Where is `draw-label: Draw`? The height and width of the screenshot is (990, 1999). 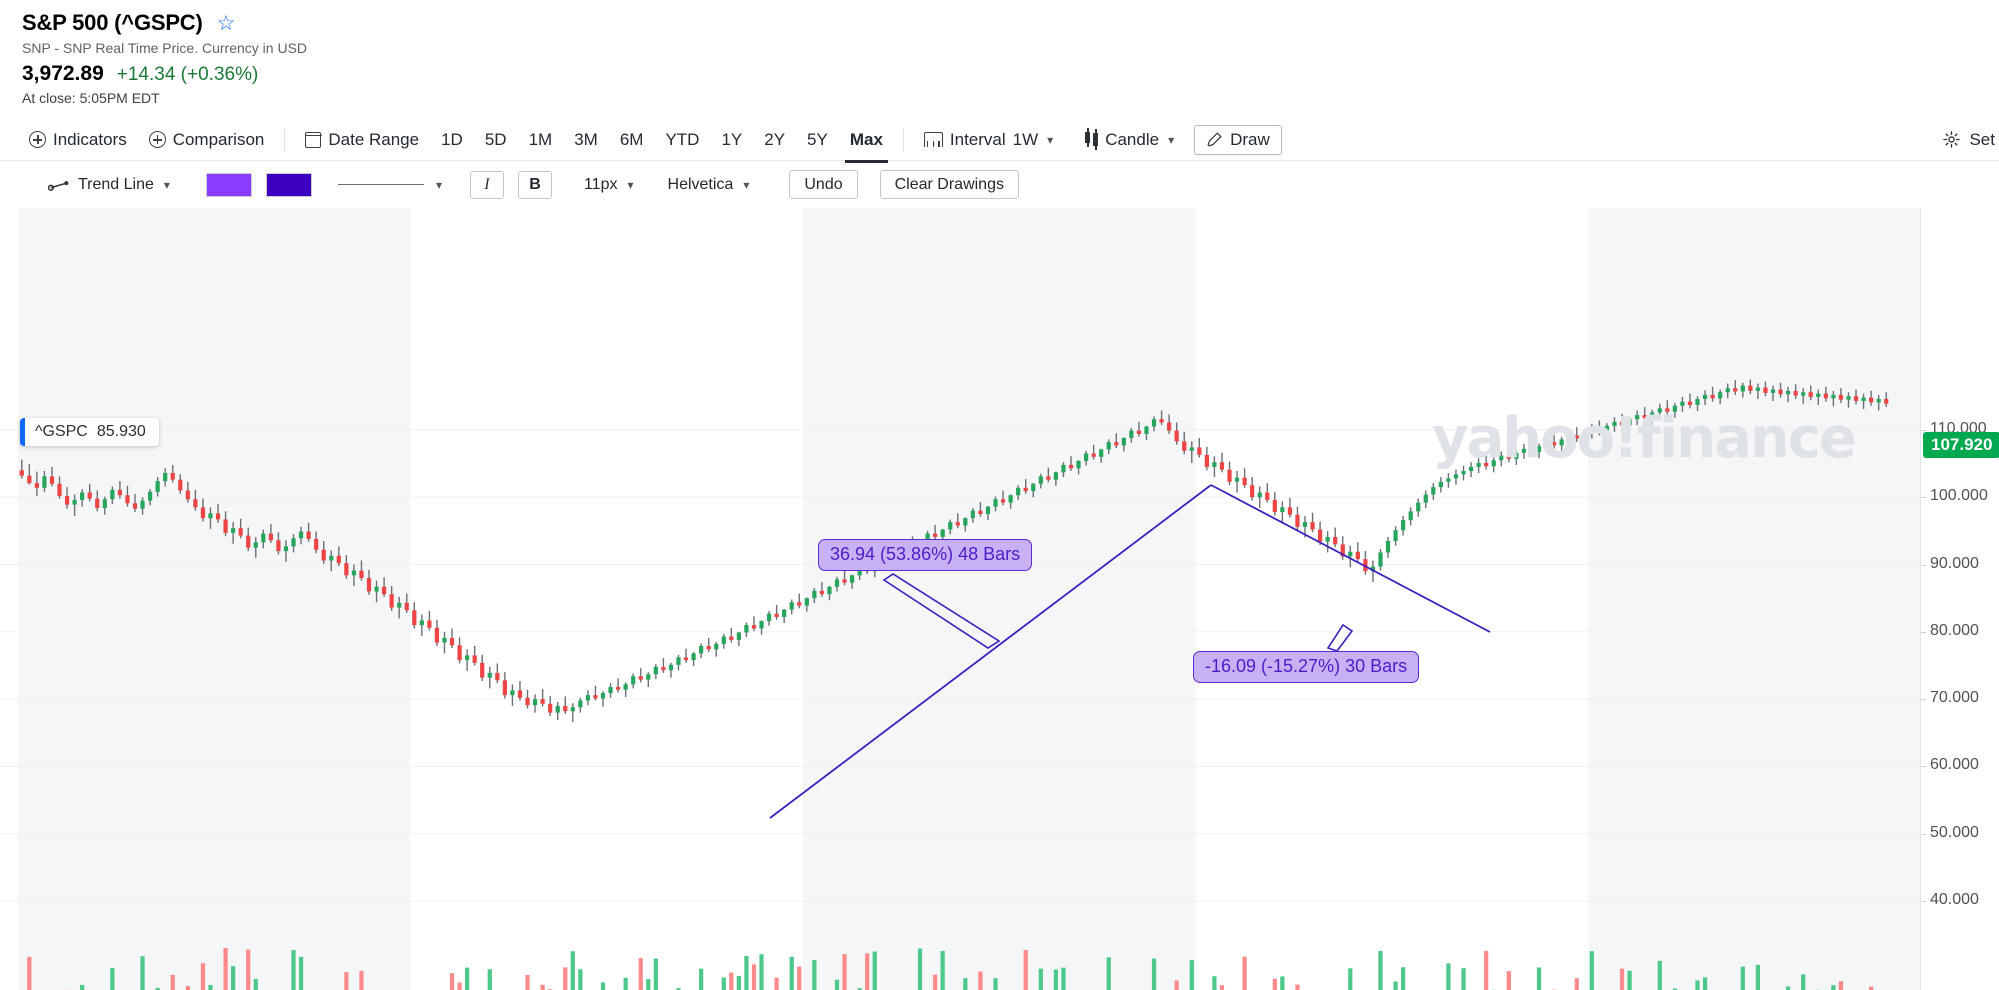 draw-label: Draw is located at coordinates (1250, 139).